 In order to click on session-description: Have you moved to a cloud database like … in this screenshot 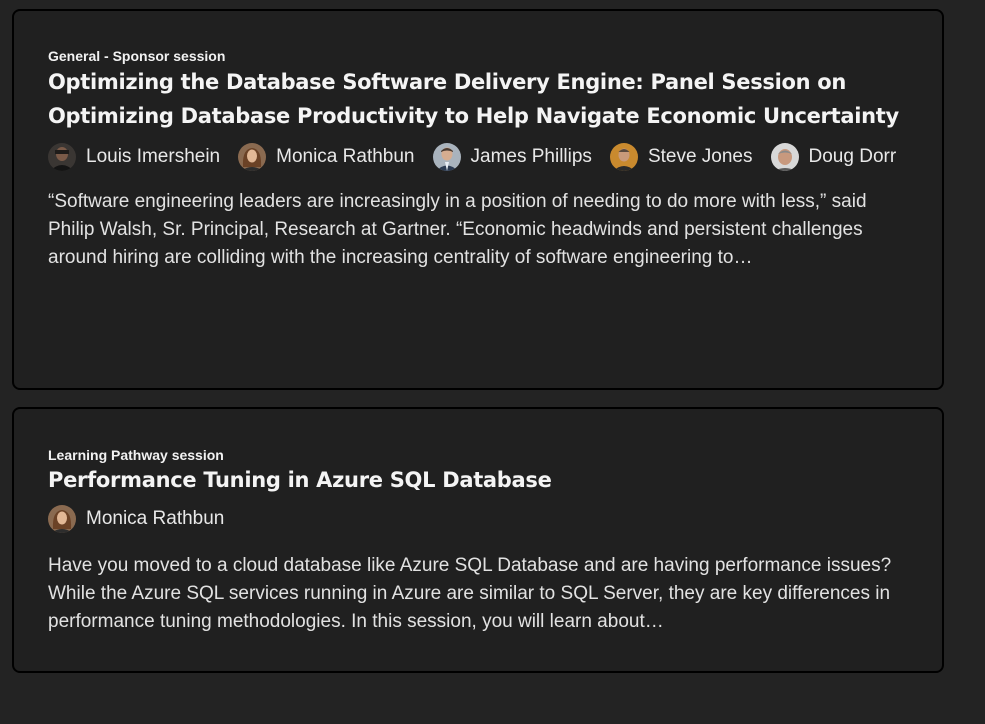, I will do `click(470, 593)`.